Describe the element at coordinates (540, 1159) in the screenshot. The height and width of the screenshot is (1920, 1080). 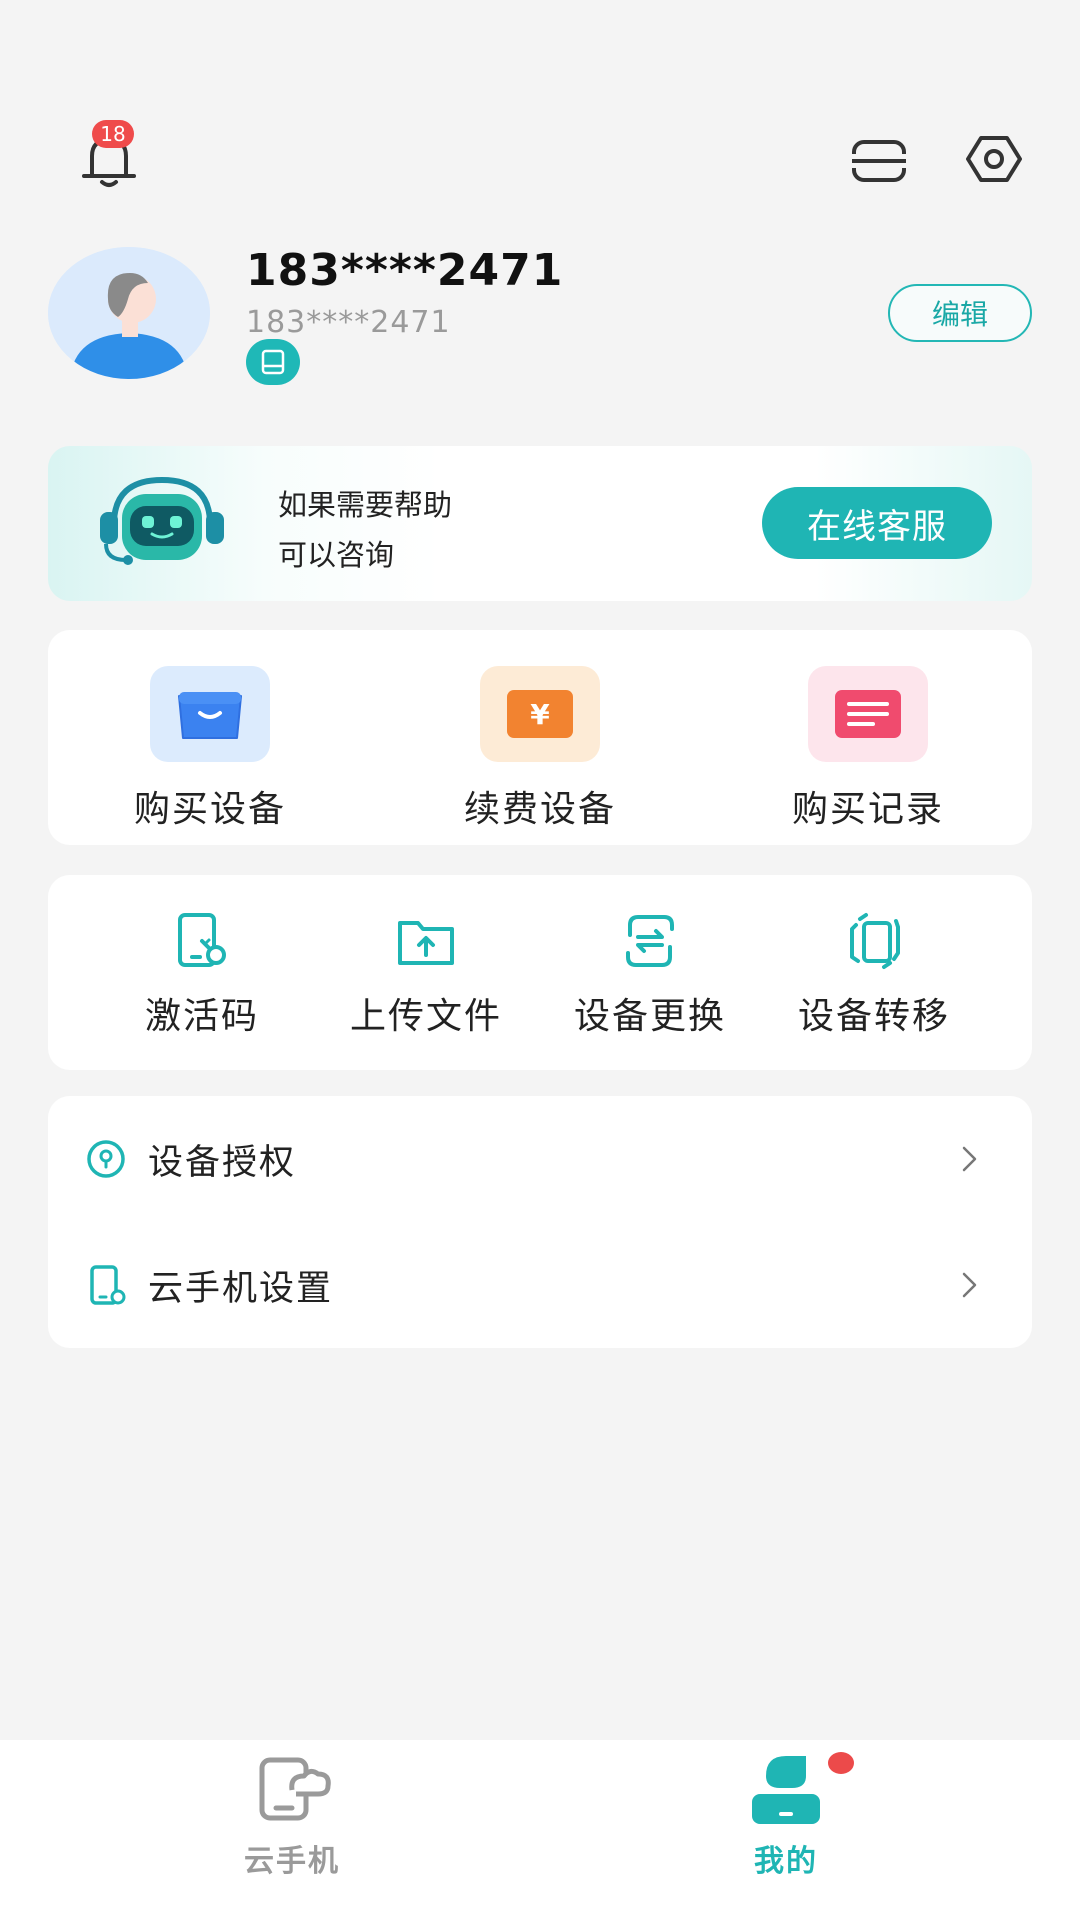
I see `device-authorization-row: 设备授权` at that location.